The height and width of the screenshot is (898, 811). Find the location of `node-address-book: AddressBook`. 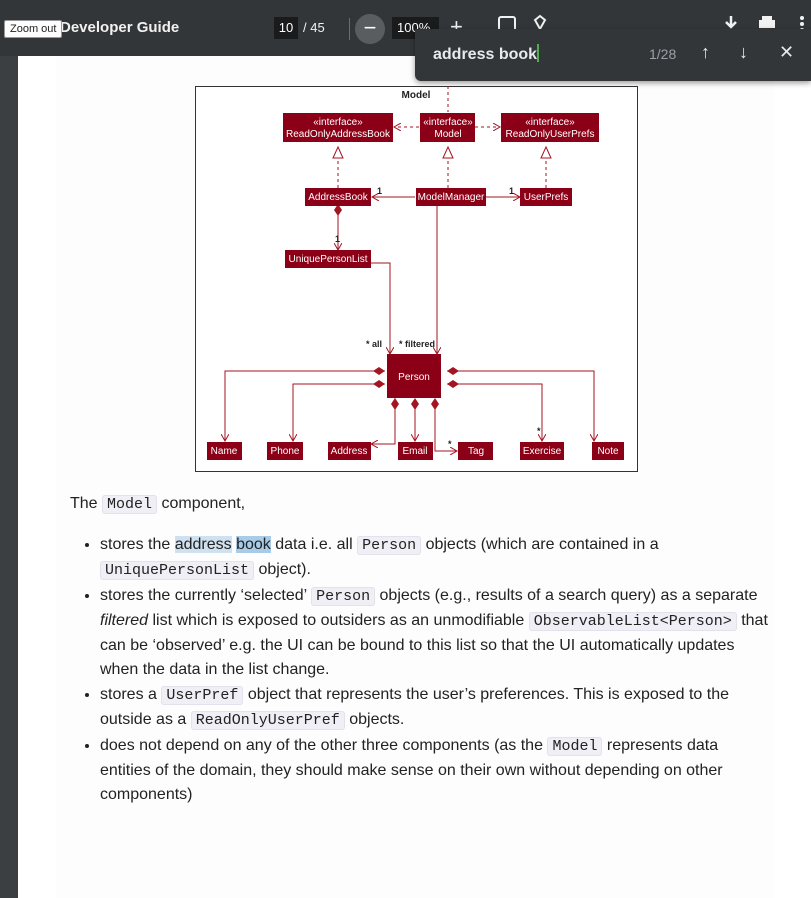

node-address-book: AddressBook is located at coordinates (338, 197).